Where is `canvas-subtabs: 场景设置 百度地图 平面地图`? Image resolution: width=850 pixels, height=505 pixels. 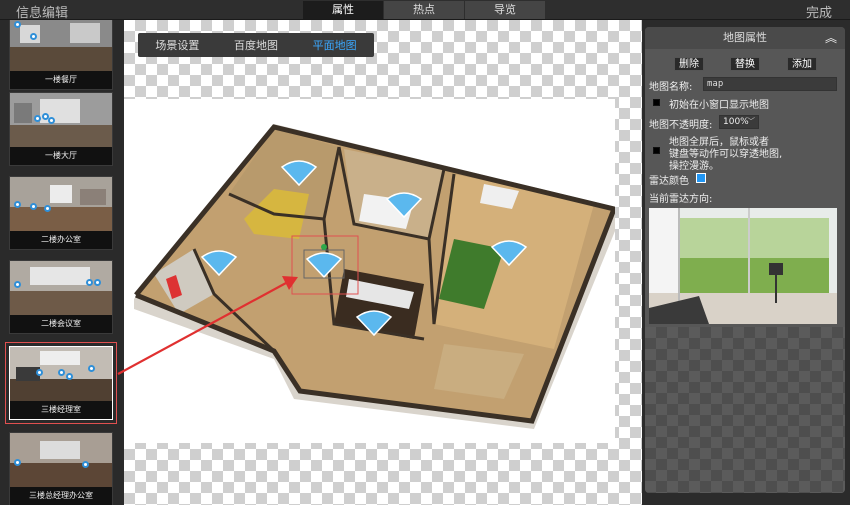
canvas-subtabs: 场景设置 百度地图 平面地图 is located at coordinates (256, 45).